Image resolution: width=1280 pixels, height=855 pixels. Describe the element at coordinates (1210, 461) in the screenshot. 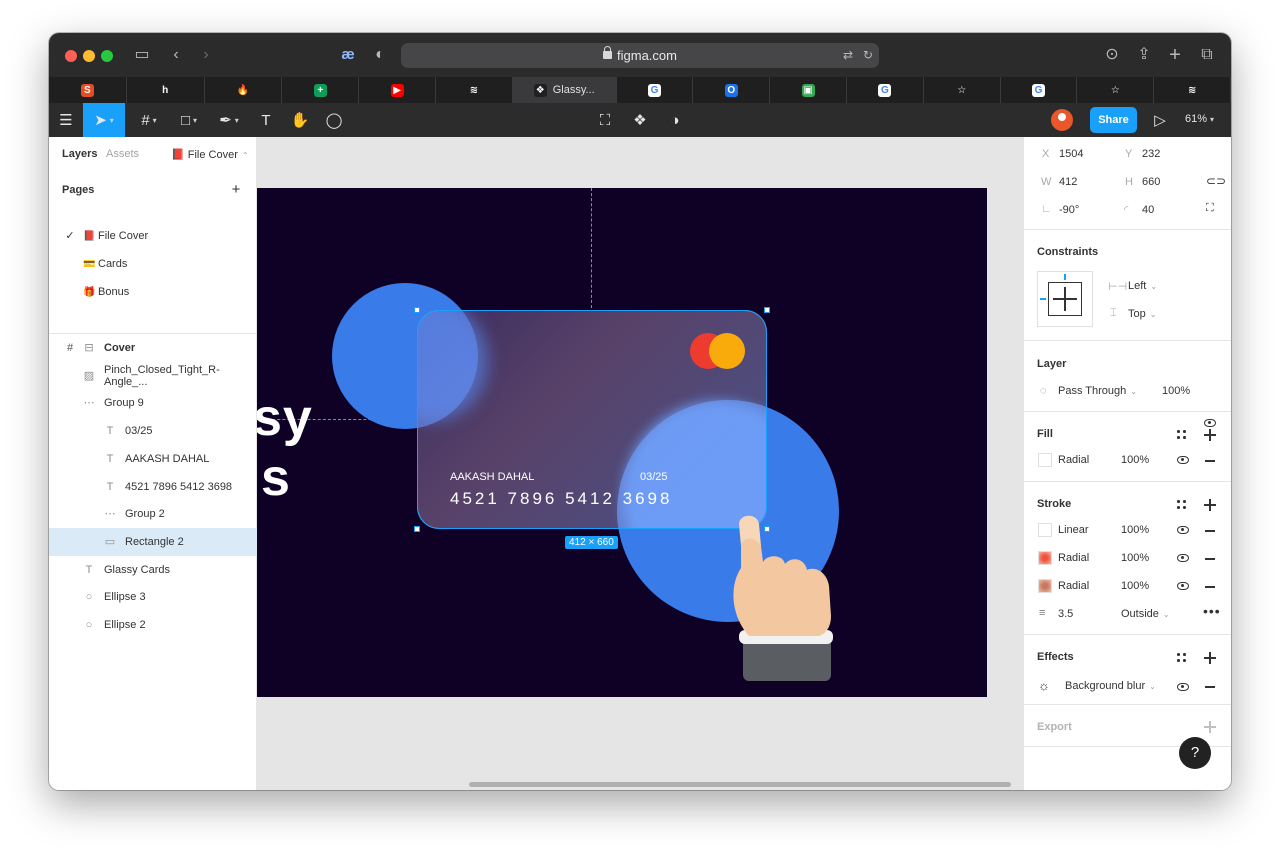

I see `remove-fill-icon` at that location.